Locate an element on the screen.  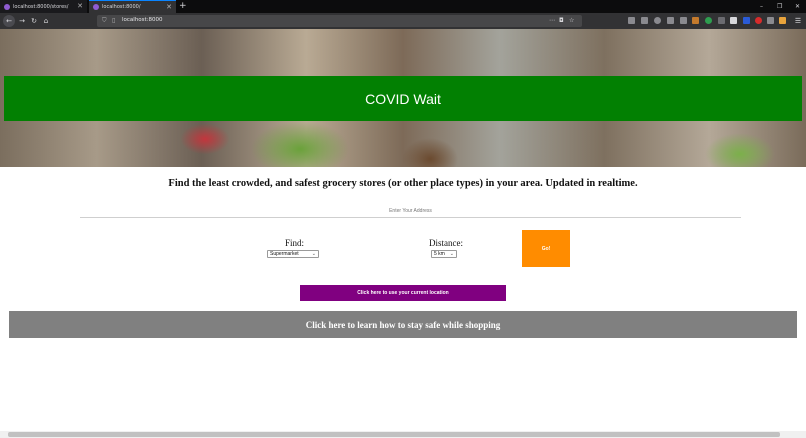
library-icon is located at coordinates (631, 20).